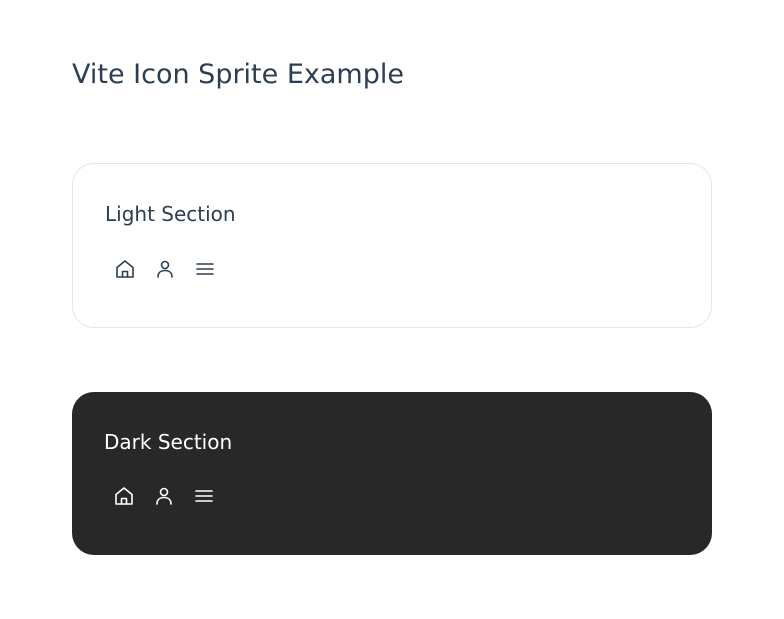 This screenshot has height=619, width=784. Describe the element at coordinates (168, 442) in the screenshot. I see `dark-section-title: Dark Section` at that location.